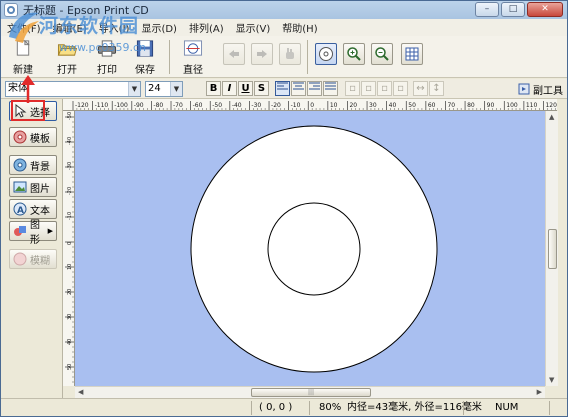 Image resolution: width=568 pixels, height=417 pixels. Describe the element at coordinates (382, 54) in the screenshot. I see `zoom-out-button` at that location.